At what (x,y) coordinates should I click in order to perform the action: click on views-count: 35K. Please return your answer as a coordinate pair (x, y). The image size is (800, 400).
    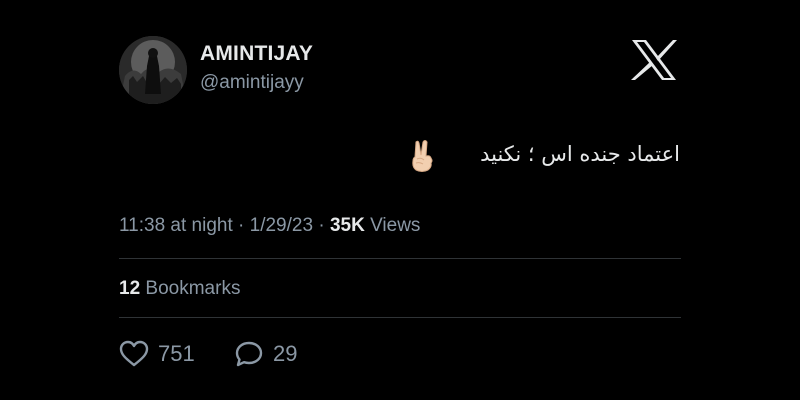
    Looking at the image, I should click on (347, 225).